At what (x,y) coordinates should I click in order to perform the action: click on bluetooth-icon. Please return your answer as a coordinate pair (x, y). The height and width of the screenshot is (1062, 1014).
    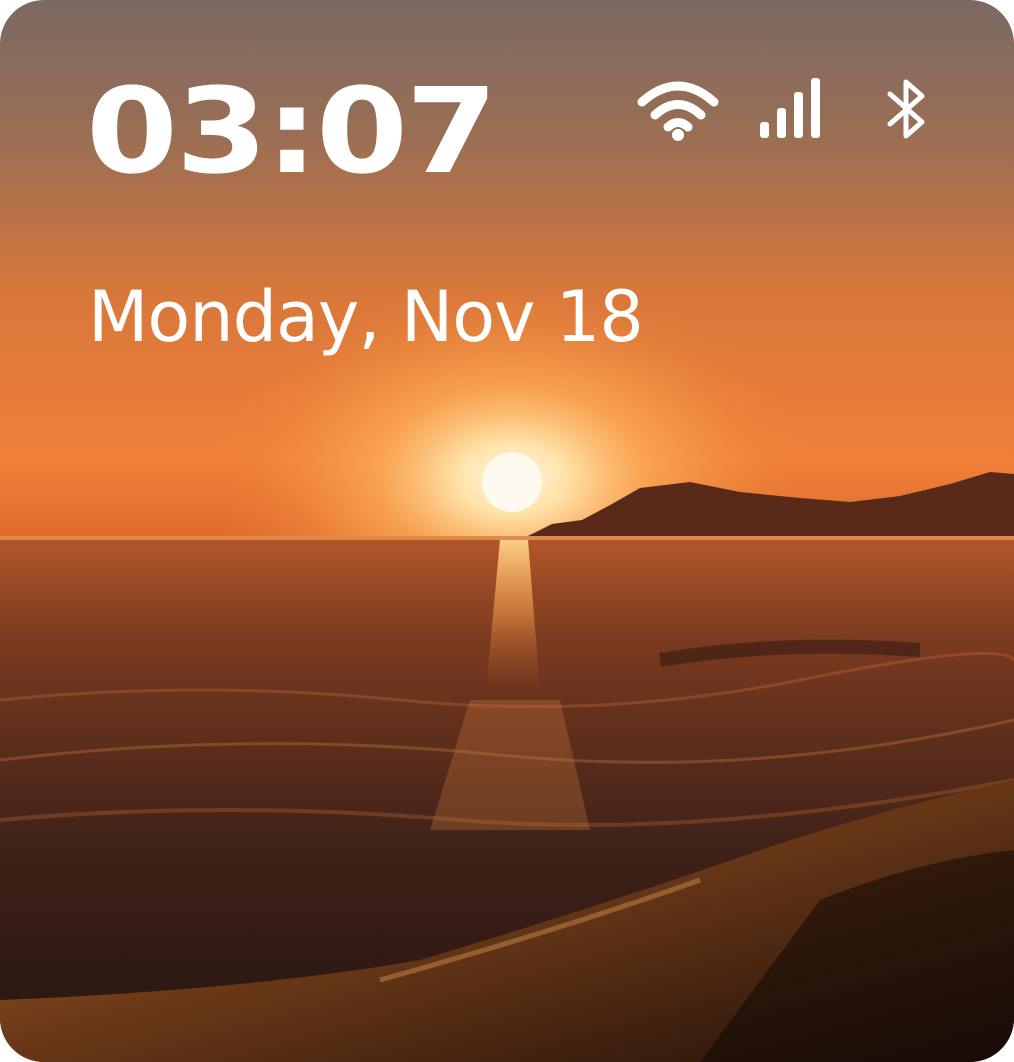
    Looking at the image, I should click on (907, 109).